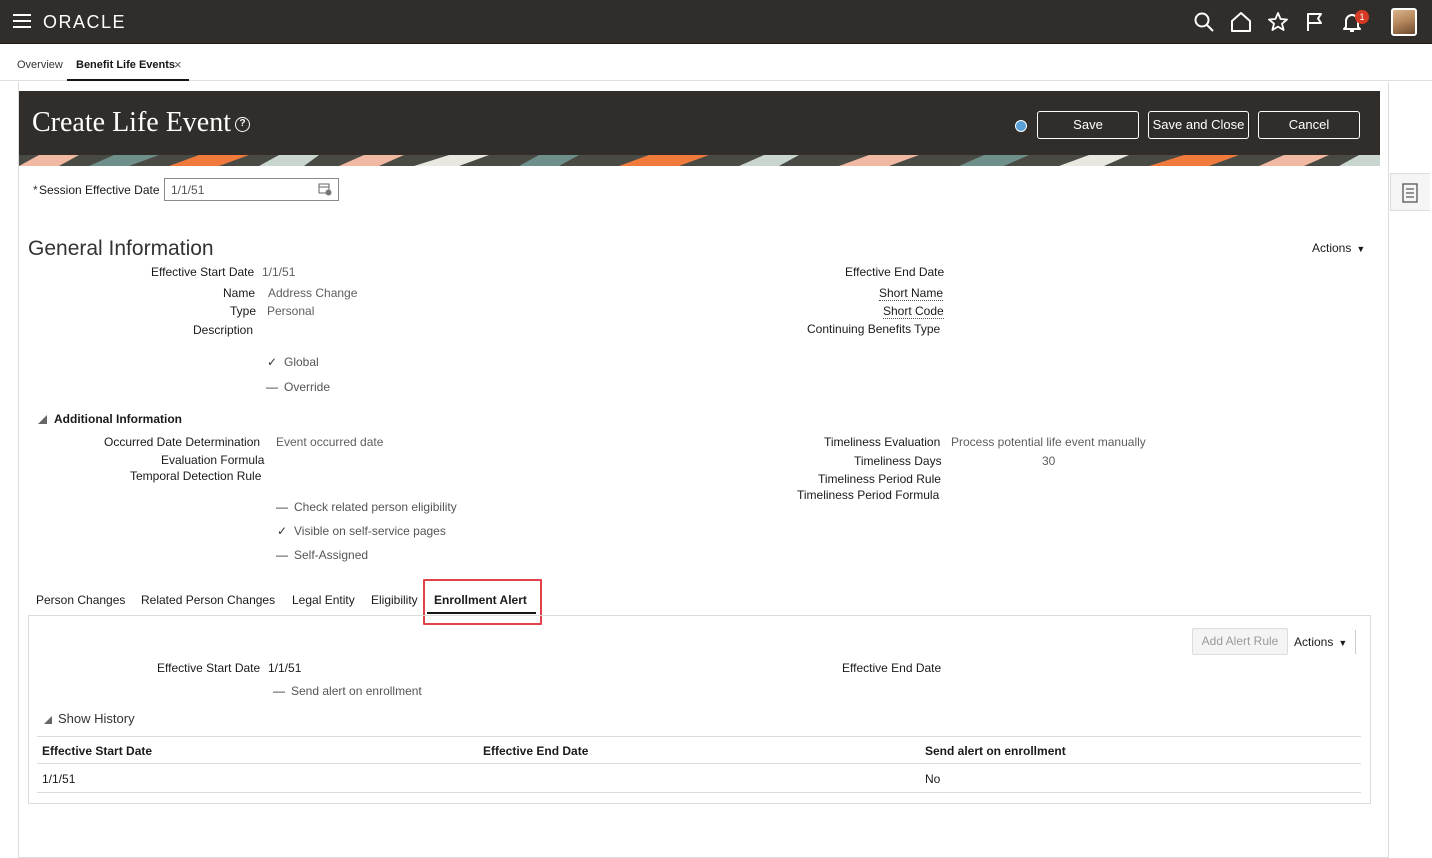 Image resolution: width=1432 pixels, height=858 pixels. Describe the element at coordinates (898, 461) in the screenshot. I see `timeliness-days-label: Timeliness Days` at that location.